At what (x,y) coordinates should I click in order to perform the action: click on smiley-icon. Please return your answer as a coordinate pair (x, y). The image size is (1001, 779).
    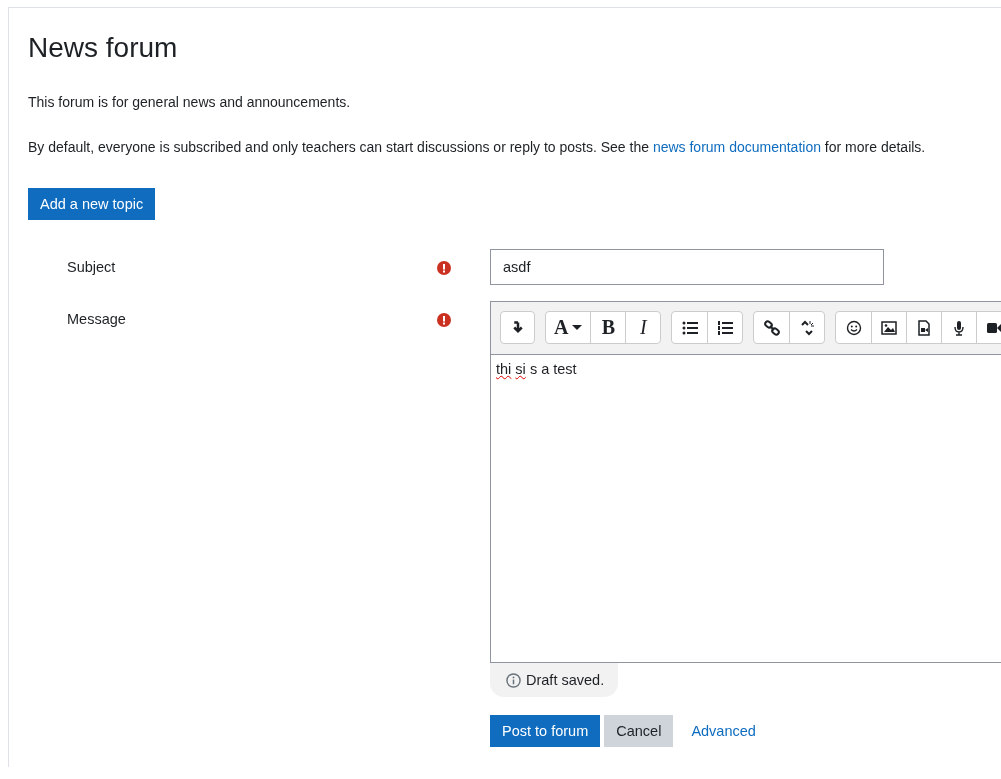
    Looking at the image, I should click on (853, 327).